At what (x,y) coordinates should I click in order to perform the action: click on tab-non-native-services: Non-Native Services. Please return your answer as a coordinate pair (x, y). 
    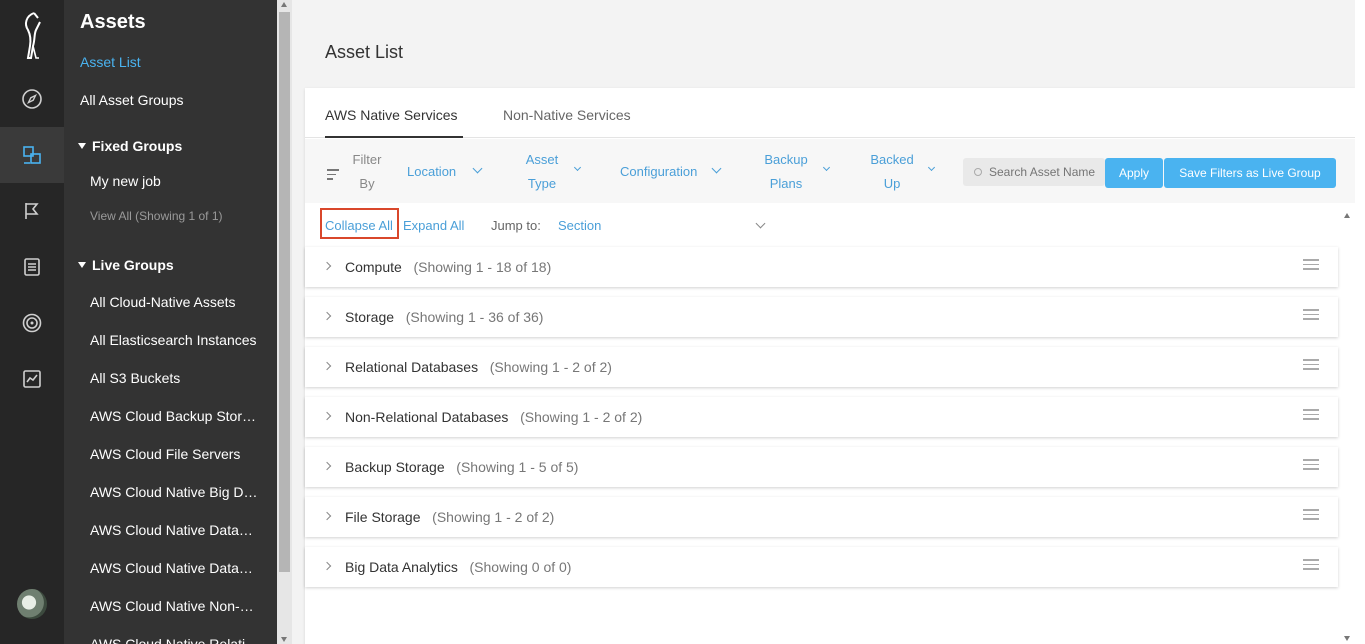
    Looking at the image, I should click on (567, 115).